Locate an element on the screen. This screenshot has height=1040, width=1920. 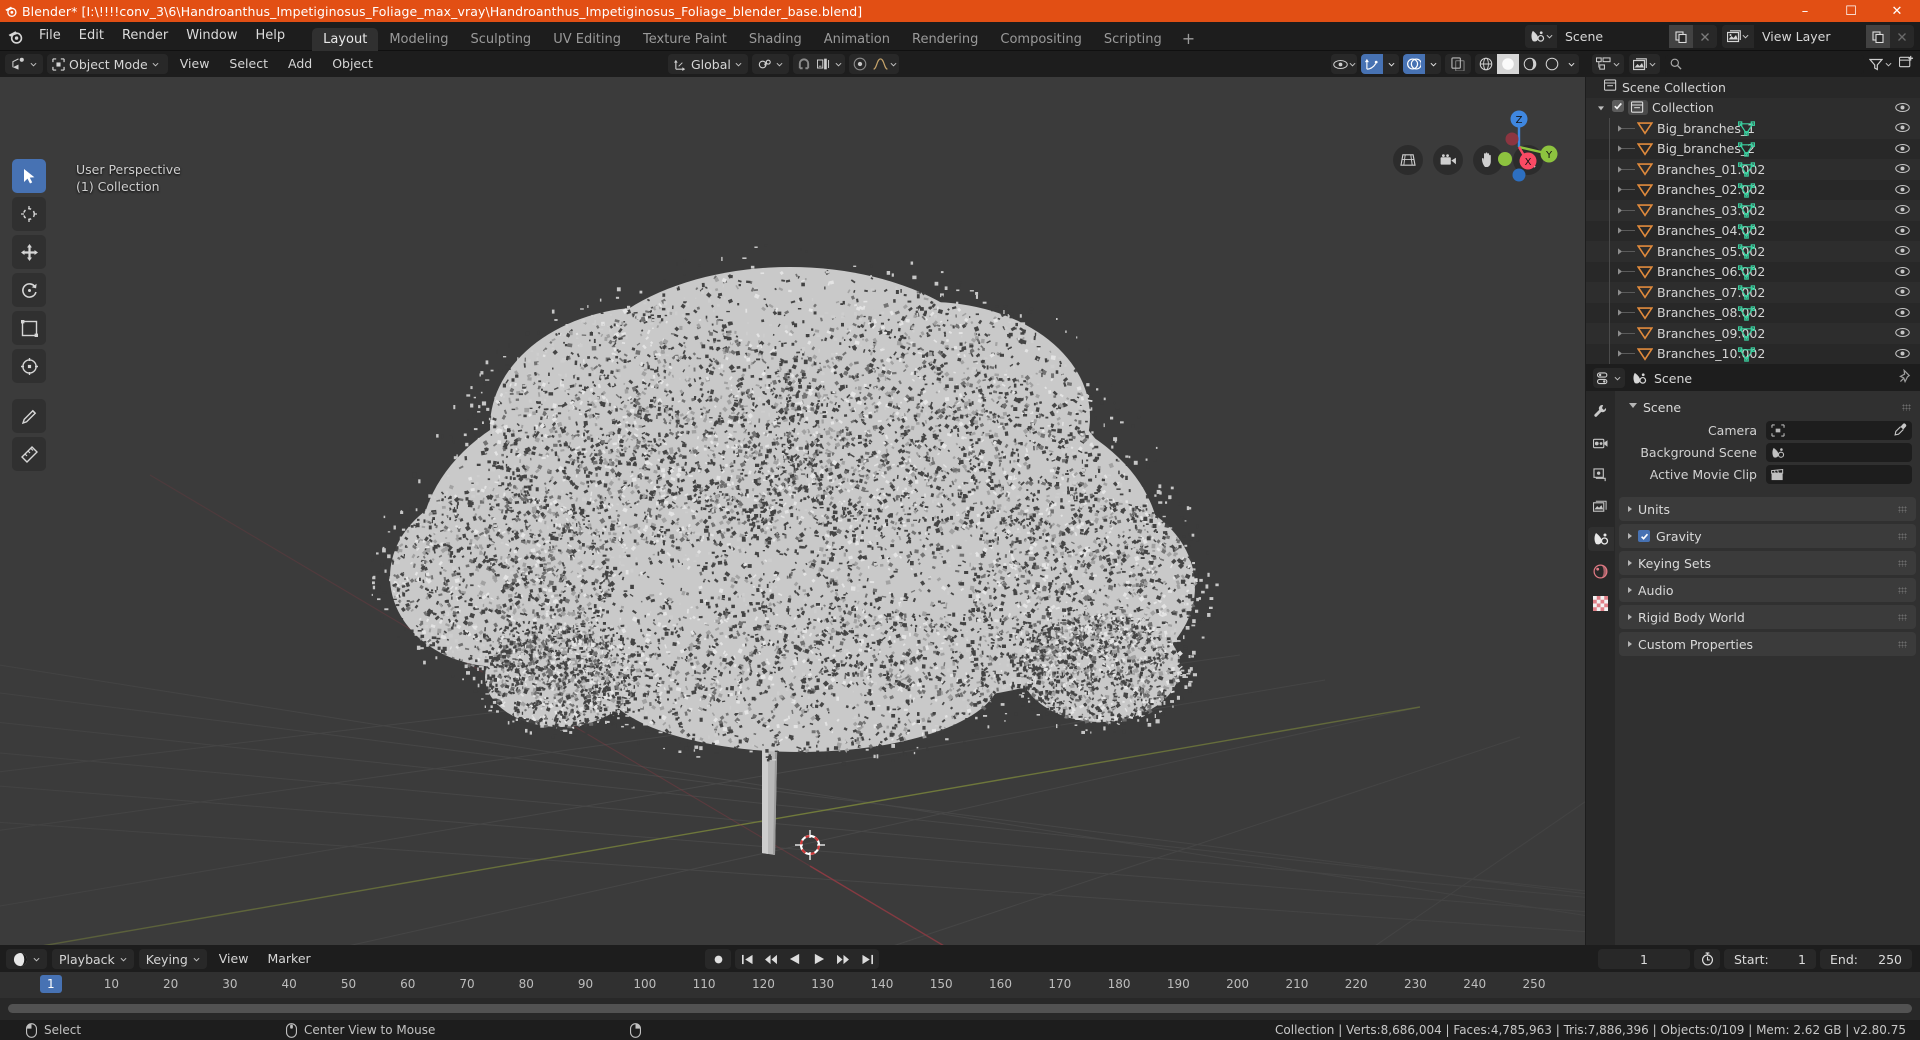
stopwatch-icon is located at coordinates (1707, 959).